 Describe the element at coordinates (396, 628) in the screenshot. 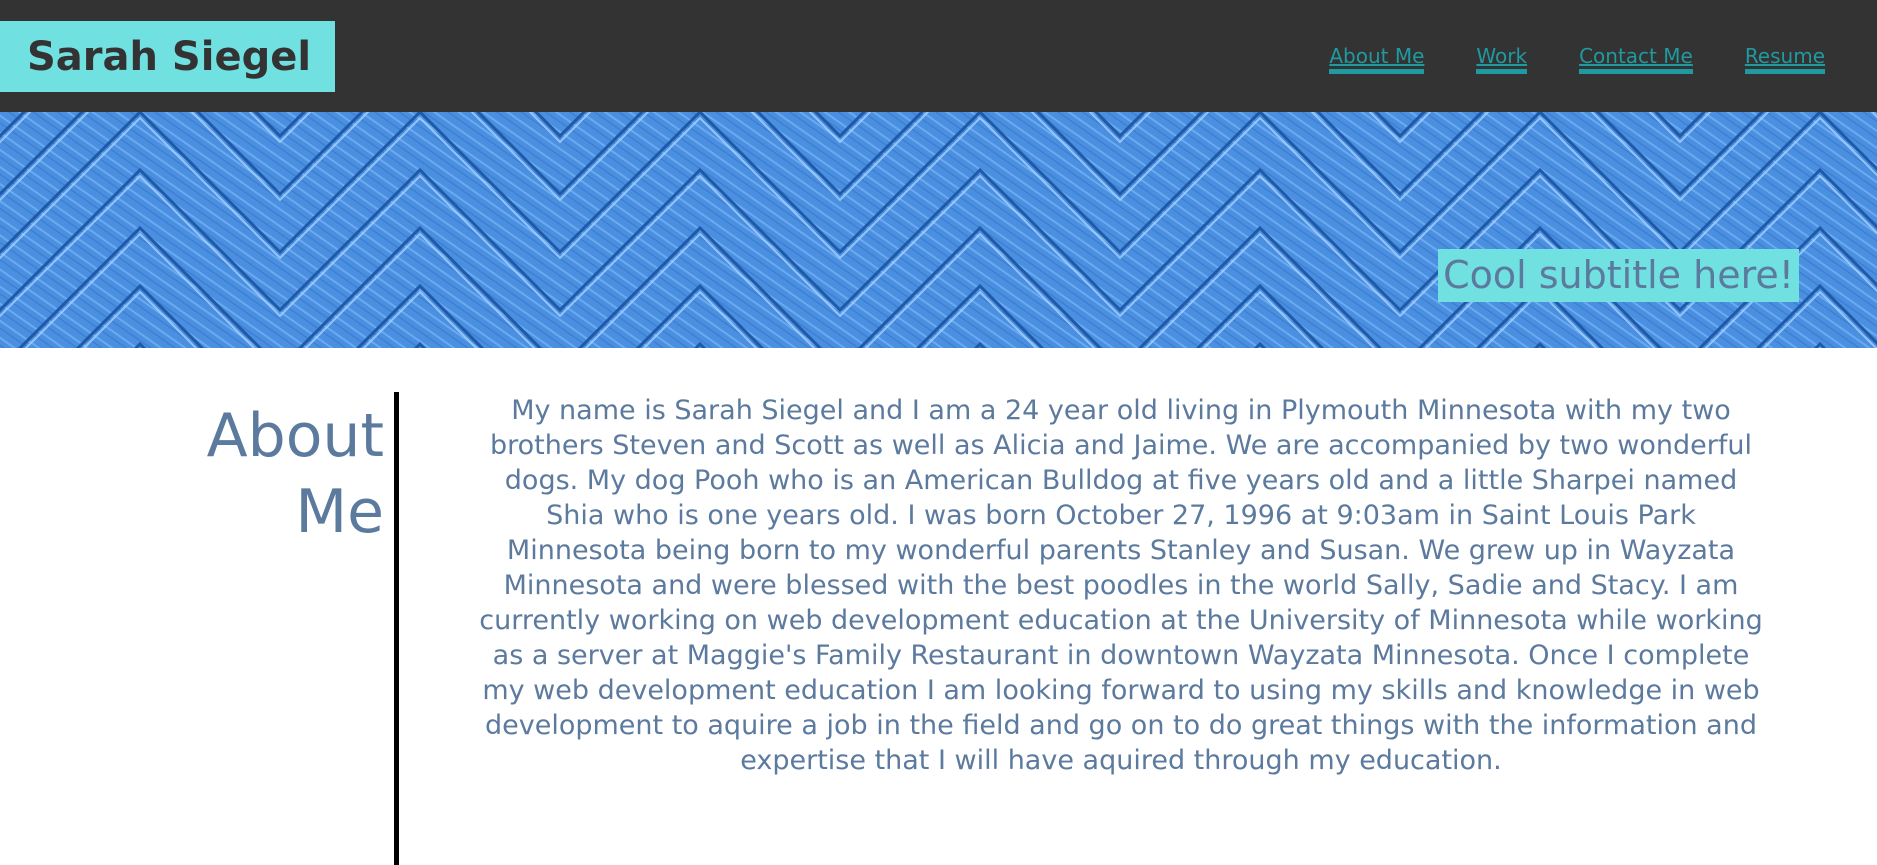

I see `vertical-divider` at that location.